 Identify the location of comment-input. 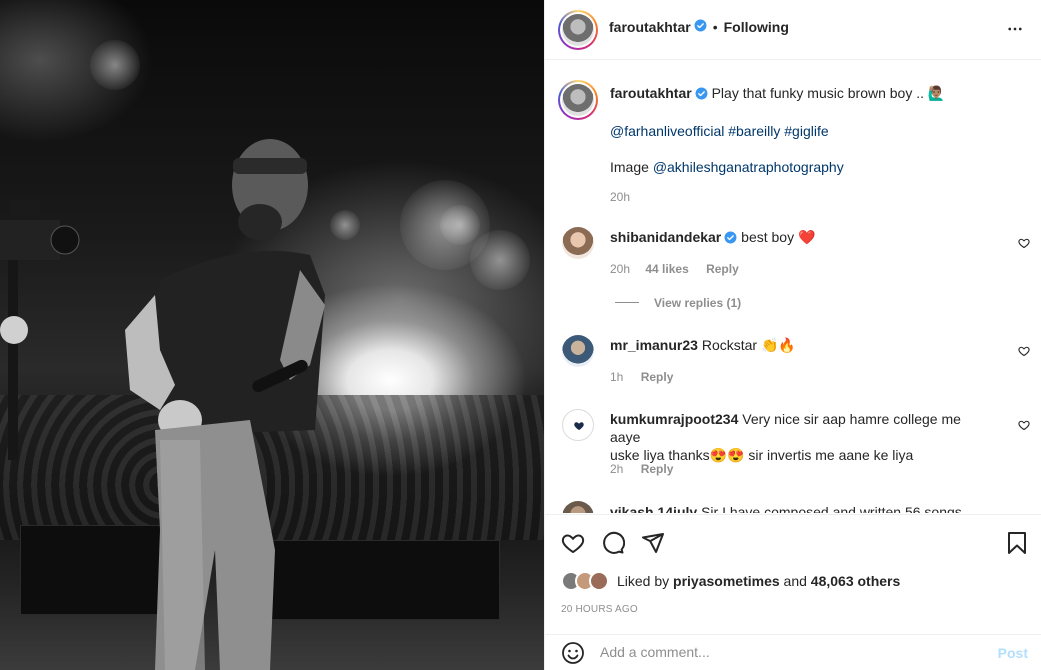
(790, 652).